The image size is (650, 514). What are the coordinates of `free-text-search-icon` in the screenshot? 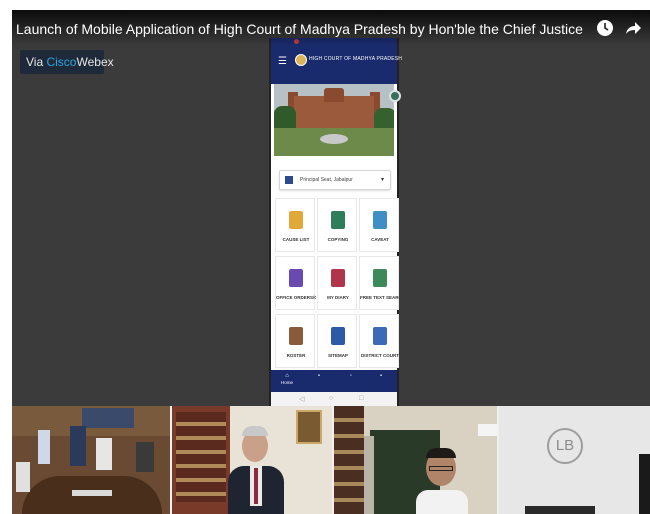 It's located at (380, 278).